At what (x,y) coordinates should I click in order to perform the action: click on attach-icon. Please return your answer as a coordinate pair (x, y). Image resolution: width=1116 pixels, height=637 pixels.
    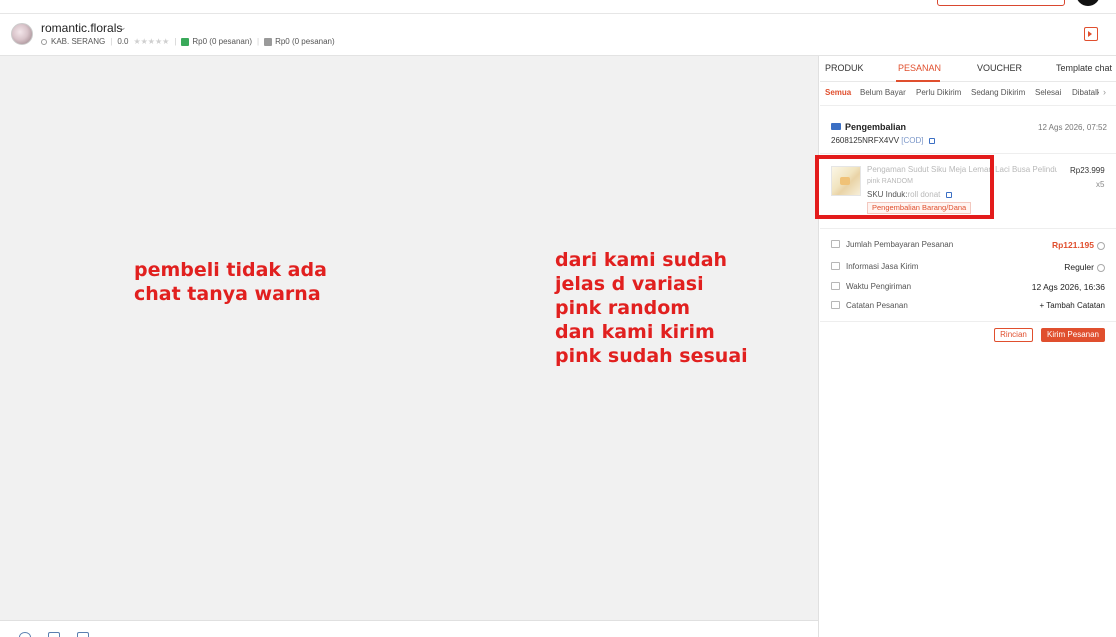
    Looking at the image, I should click on (83, 634).